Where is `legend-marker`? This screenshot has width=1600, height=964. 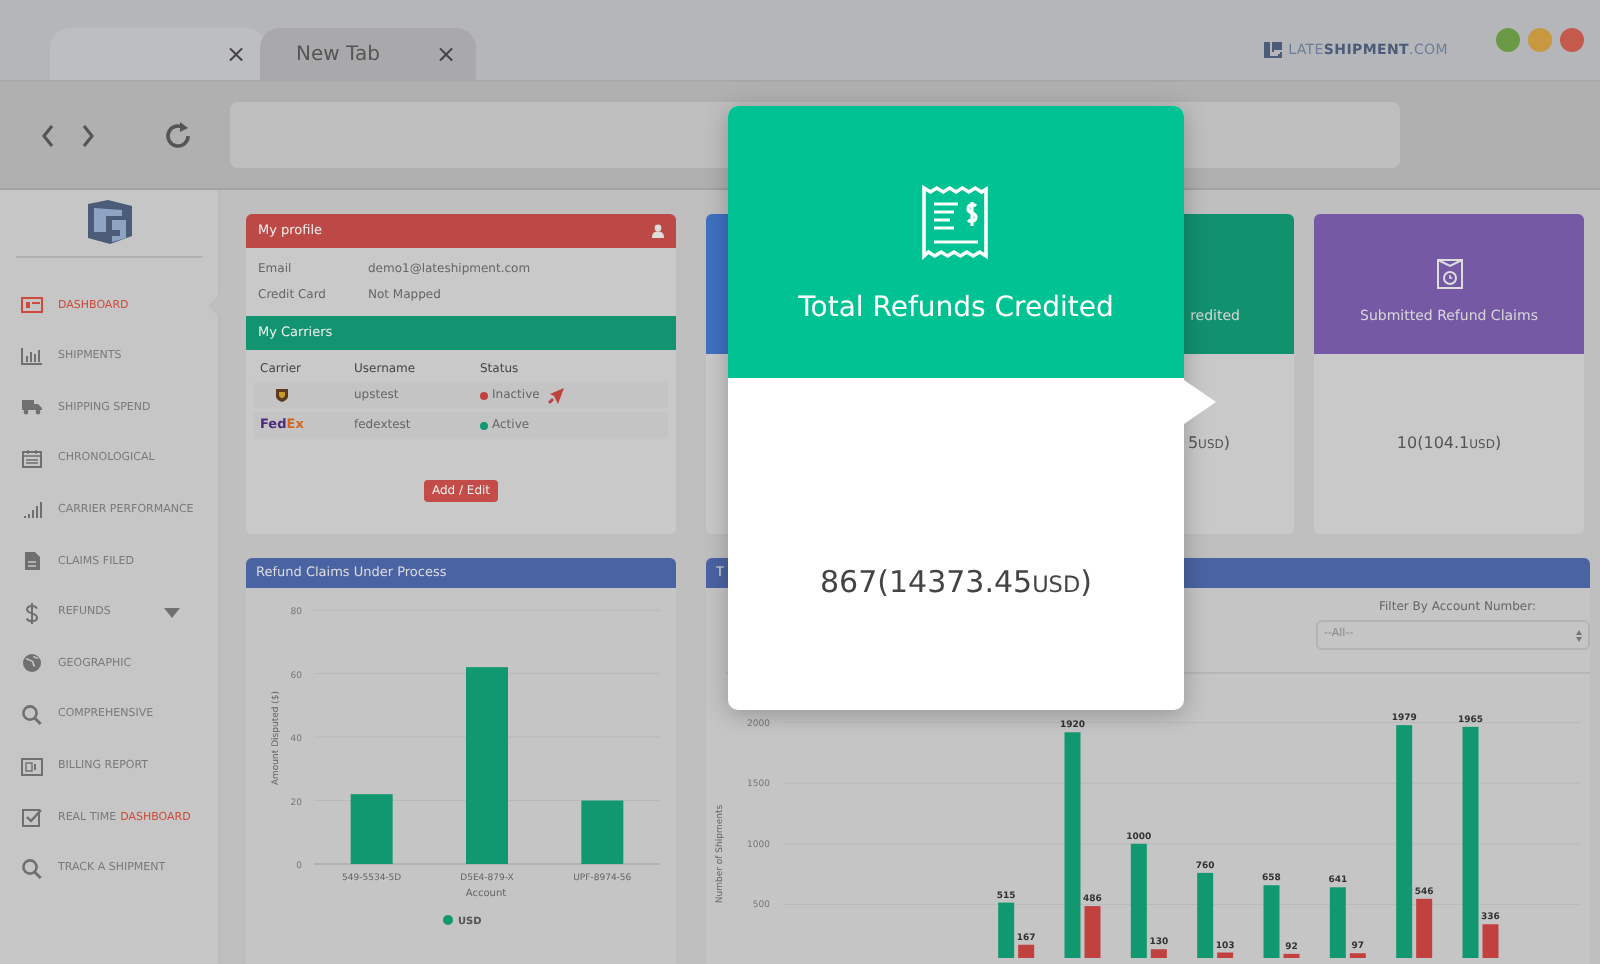 legend-marker is located at coordinates (448, 920).